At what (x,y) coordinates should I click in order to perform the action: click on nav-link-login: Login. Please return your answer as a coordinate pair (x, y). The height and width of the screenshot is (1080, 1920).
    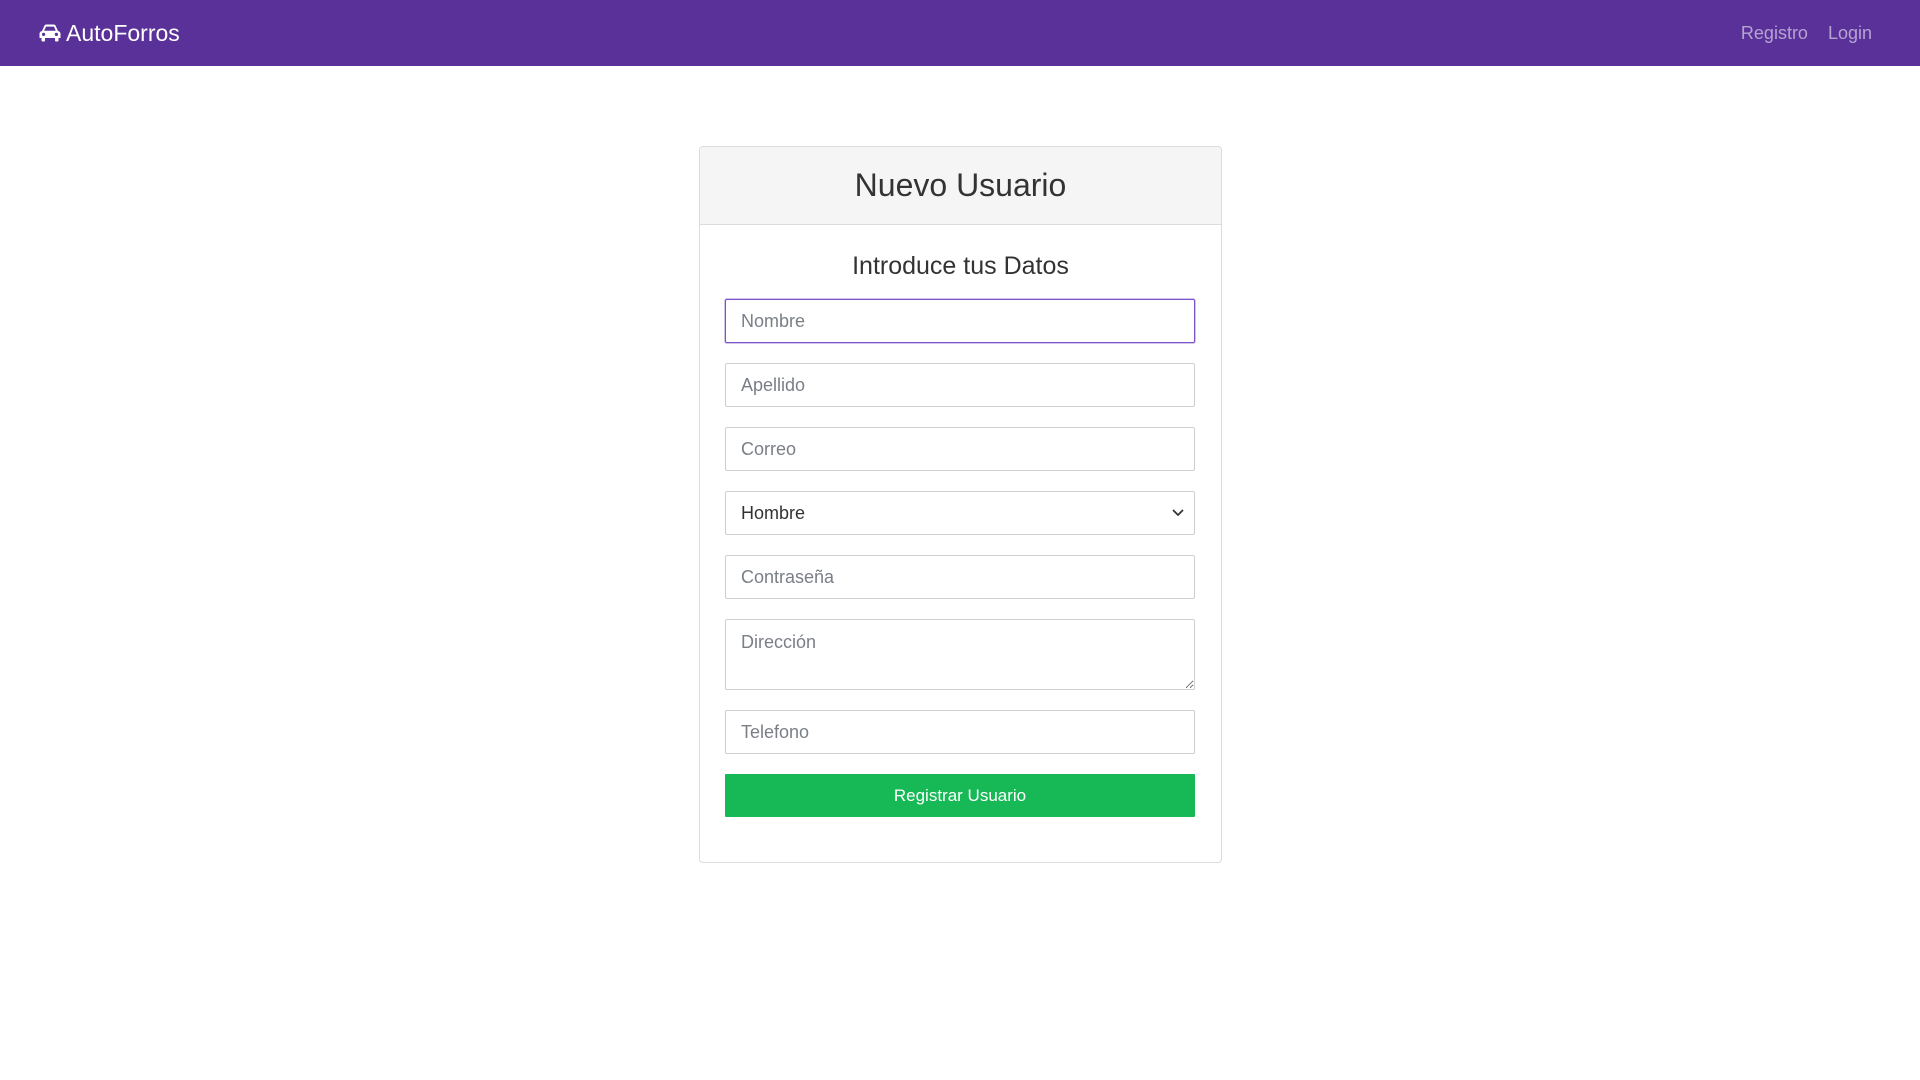
    Looking at the image, I should click on (1850, 33).